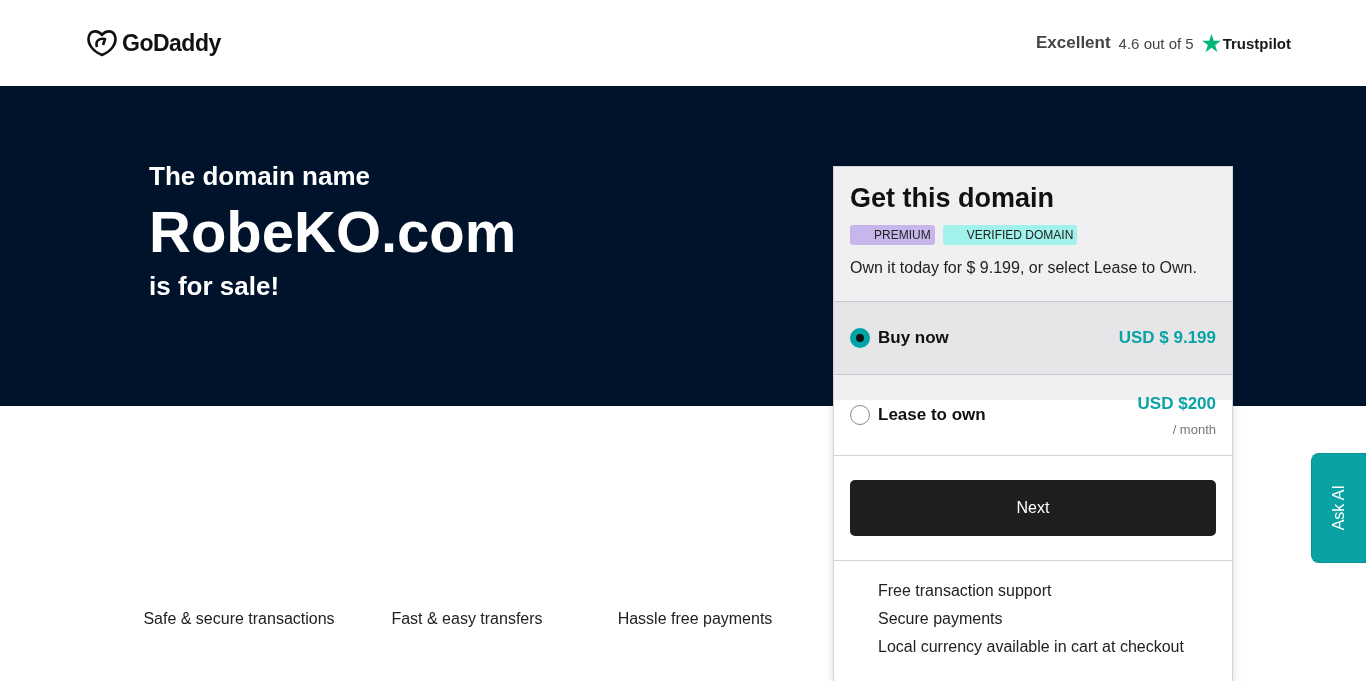 Image resolution: width=1366 pixels, height=681 pixels. Describe the element at coordinates (1073, 43) in the screenshot. I see `rating-label: Excellent` at that location.